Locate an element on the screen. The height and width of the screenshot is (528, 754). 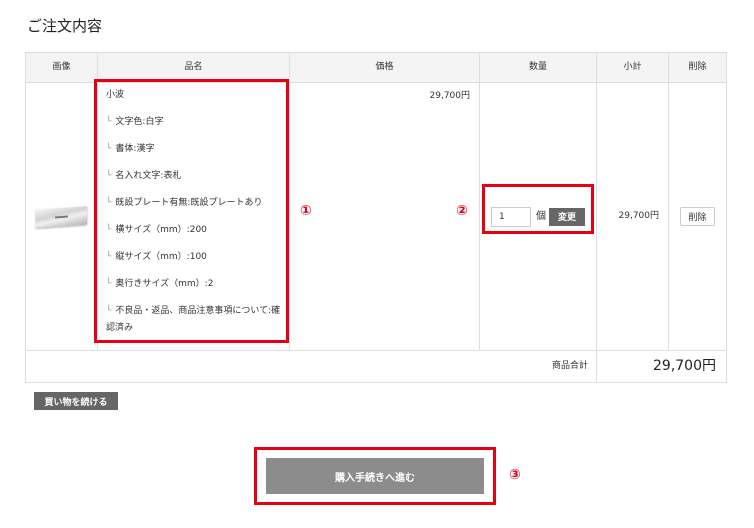
page-title: ご注文内容 is located at coordinates (65, 26).